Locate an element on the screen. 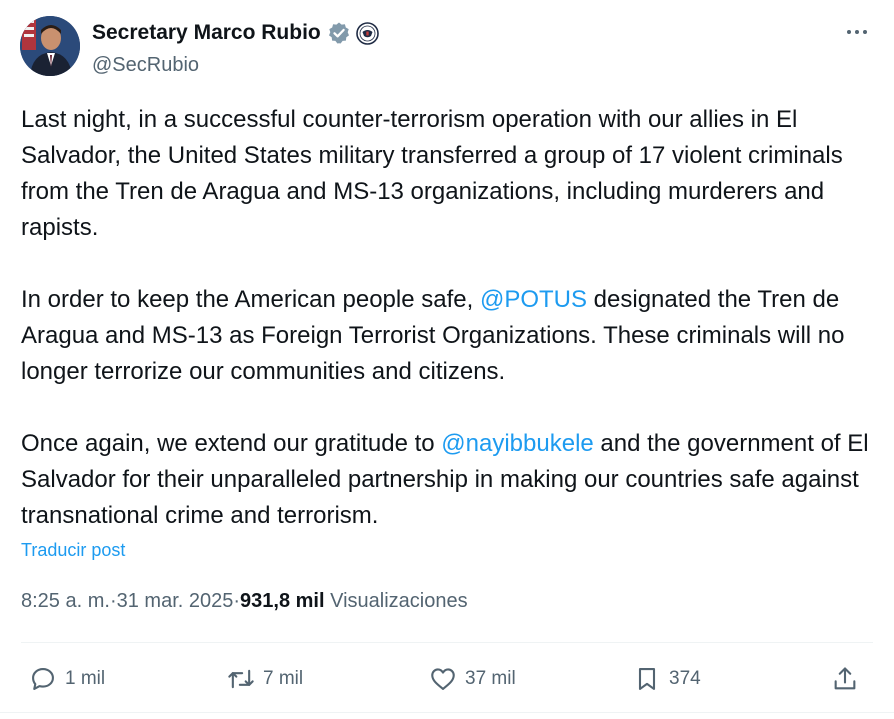 The height and width of the screenshot is (719, 894). name-row: Secretary Marco Rubio is located at coordinates (235, 33).